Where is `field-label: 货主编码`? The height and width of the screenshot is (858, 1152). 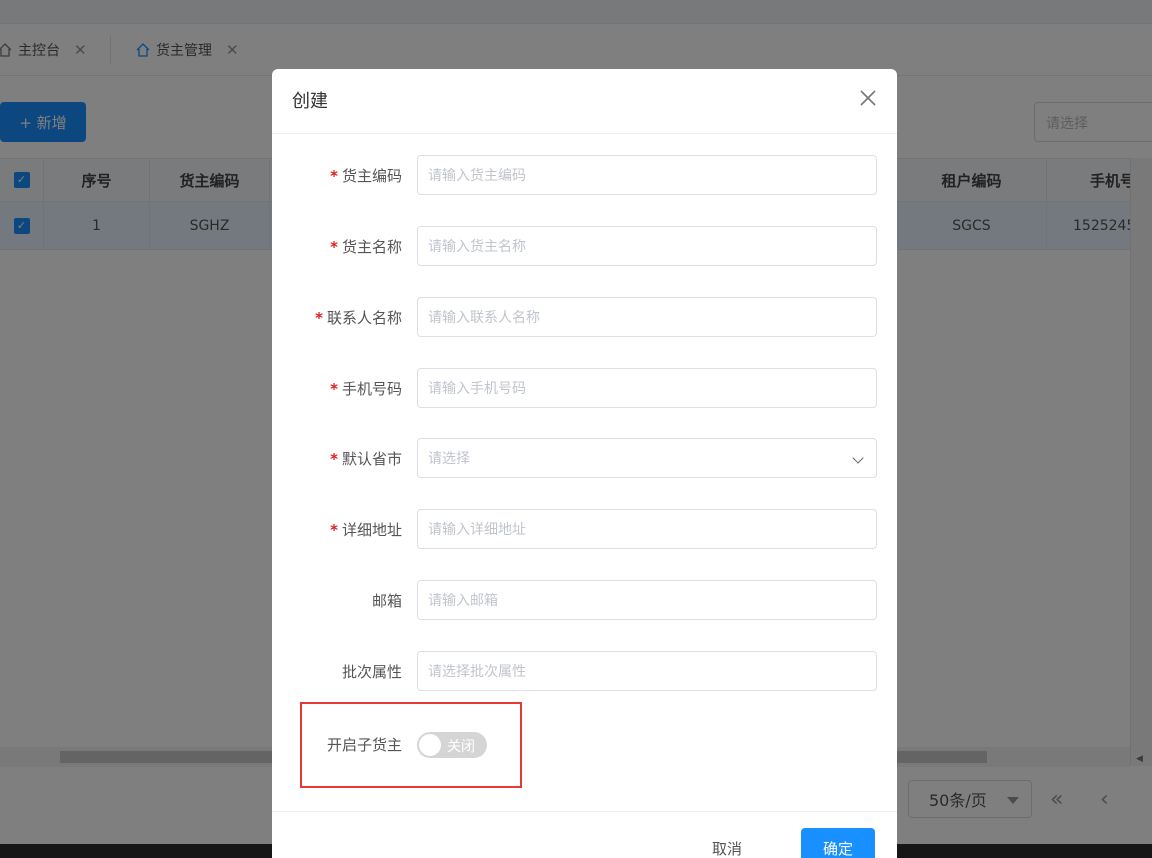
field-label: 货主编码 is located at coordinates (371, 176).